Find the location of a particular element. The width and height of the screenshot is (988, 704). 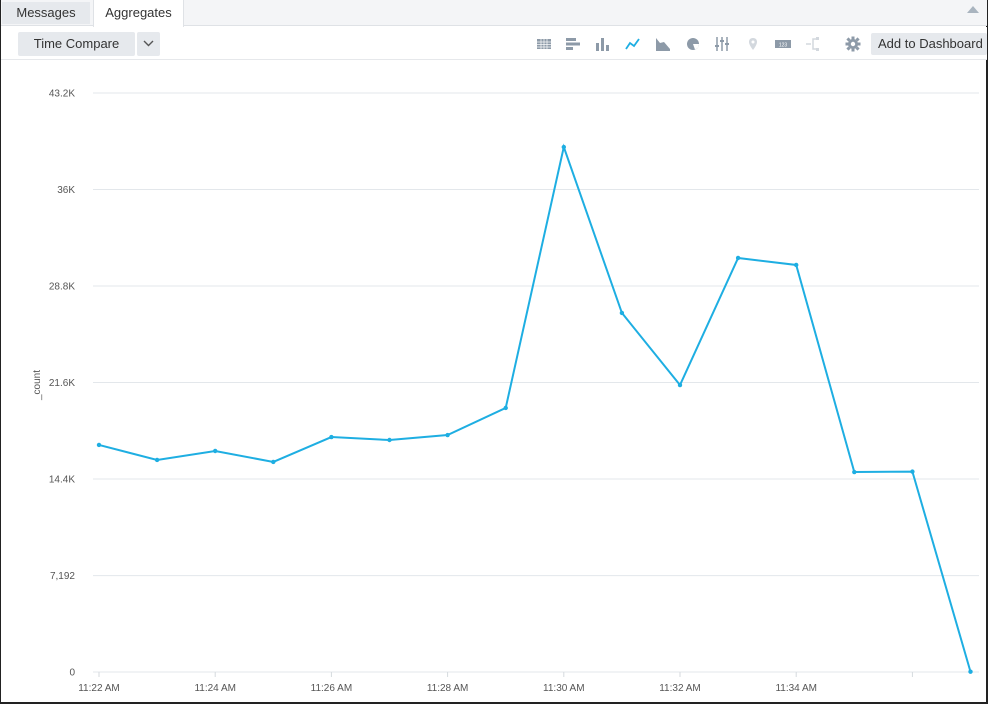

gear-icon is located at coordinates (853, 44).